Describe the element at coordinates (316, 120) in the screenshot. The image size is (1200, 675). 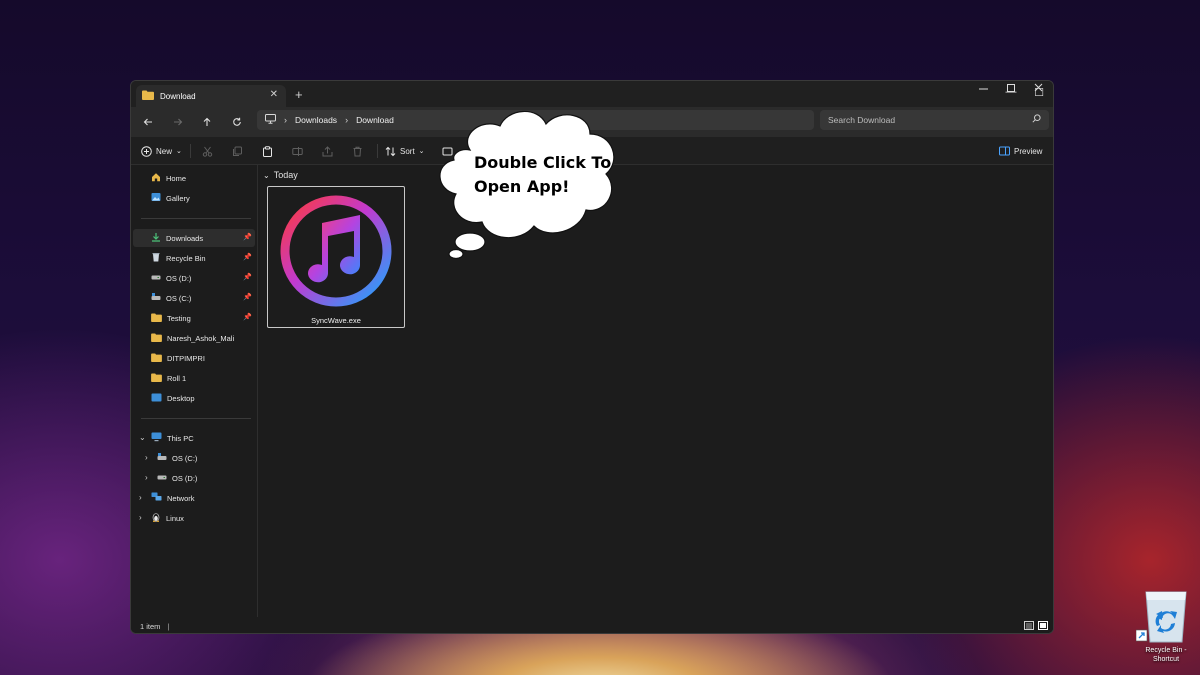
I see `breadcrumb-downloads: Downloads` at that location.